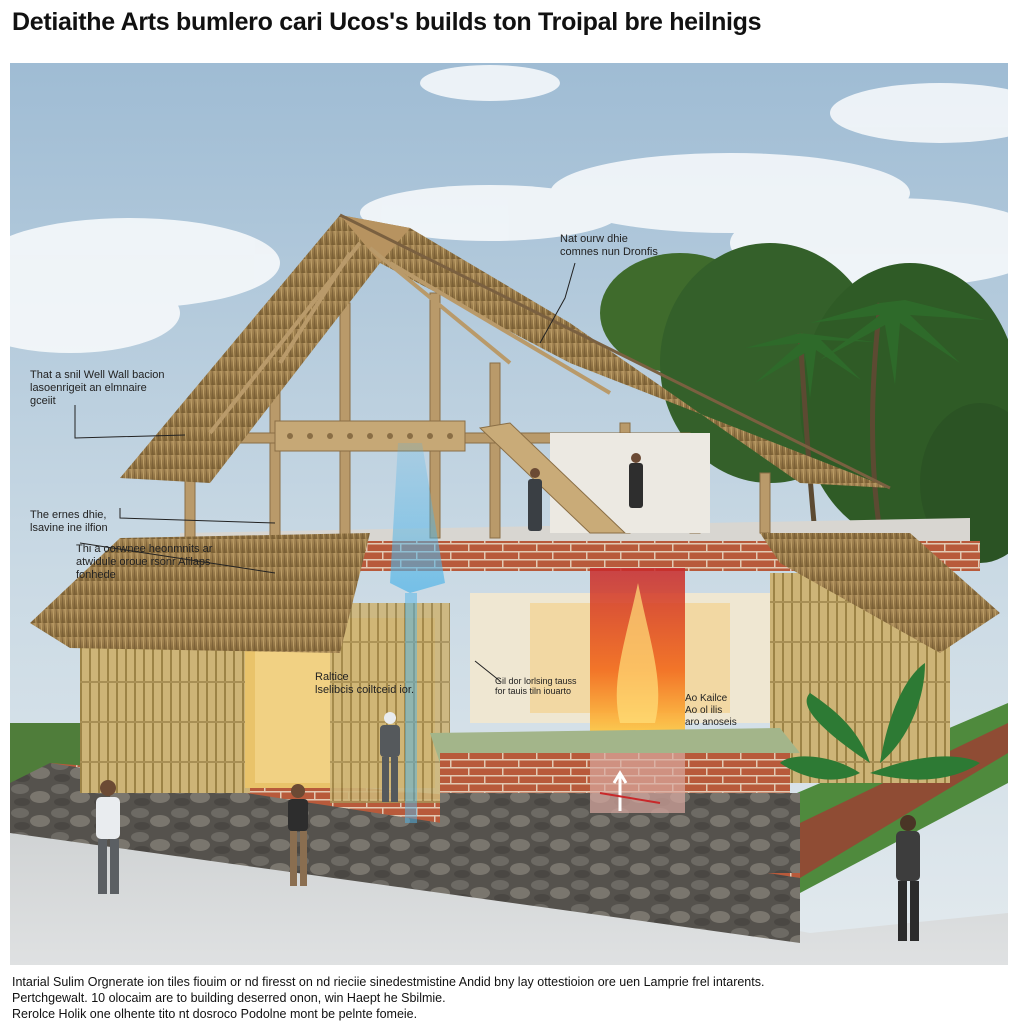 The image size is (1024, 1024). What do you see at coordinates (97, 375) in the screenshot?
I see `annotation-wall-line1: That a snil Well Wall bacion` at bounding box center [97, 375].